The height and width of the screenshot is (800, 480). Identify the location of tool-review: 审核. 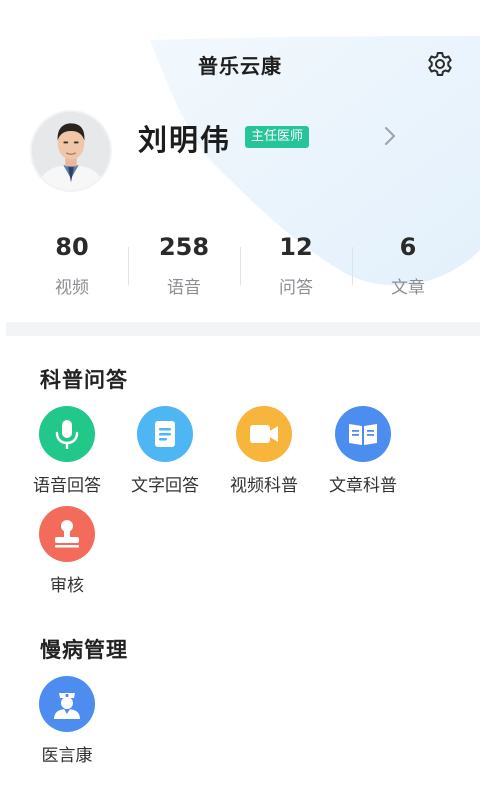
(67, 551).